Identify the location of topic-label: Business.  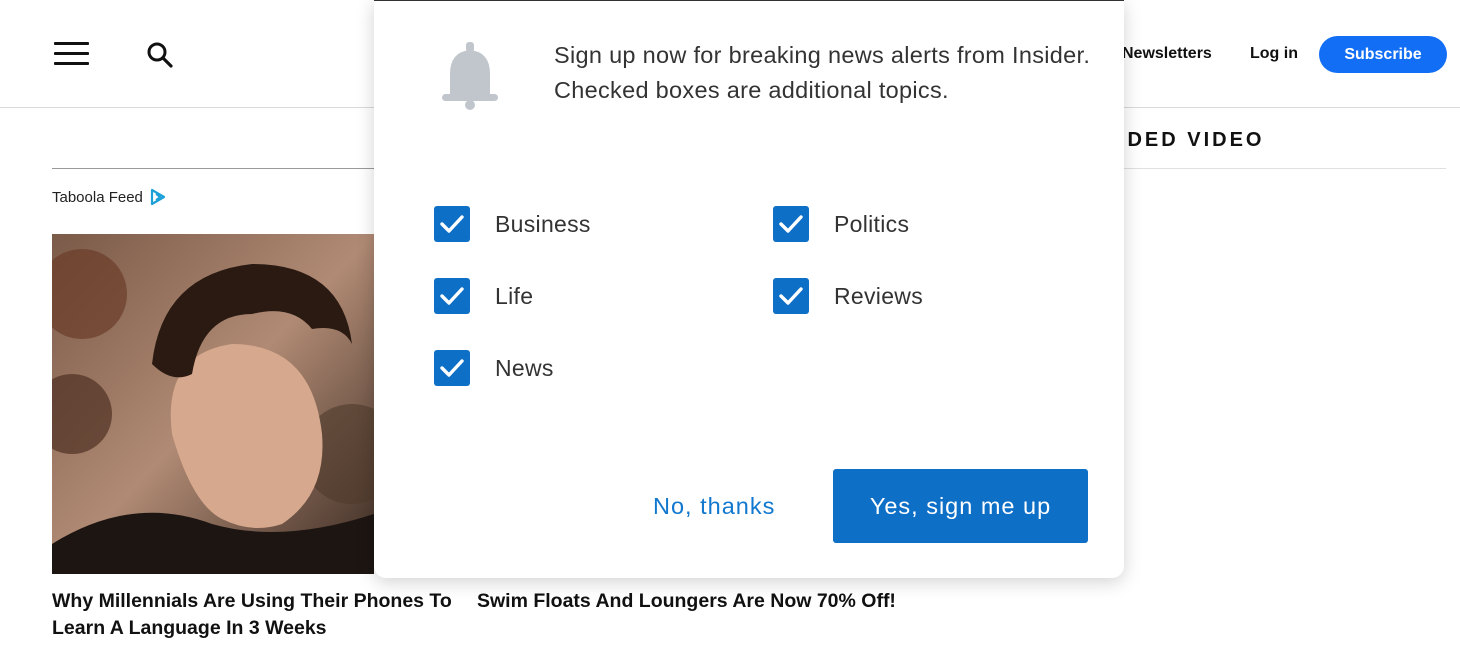
(543, 223).